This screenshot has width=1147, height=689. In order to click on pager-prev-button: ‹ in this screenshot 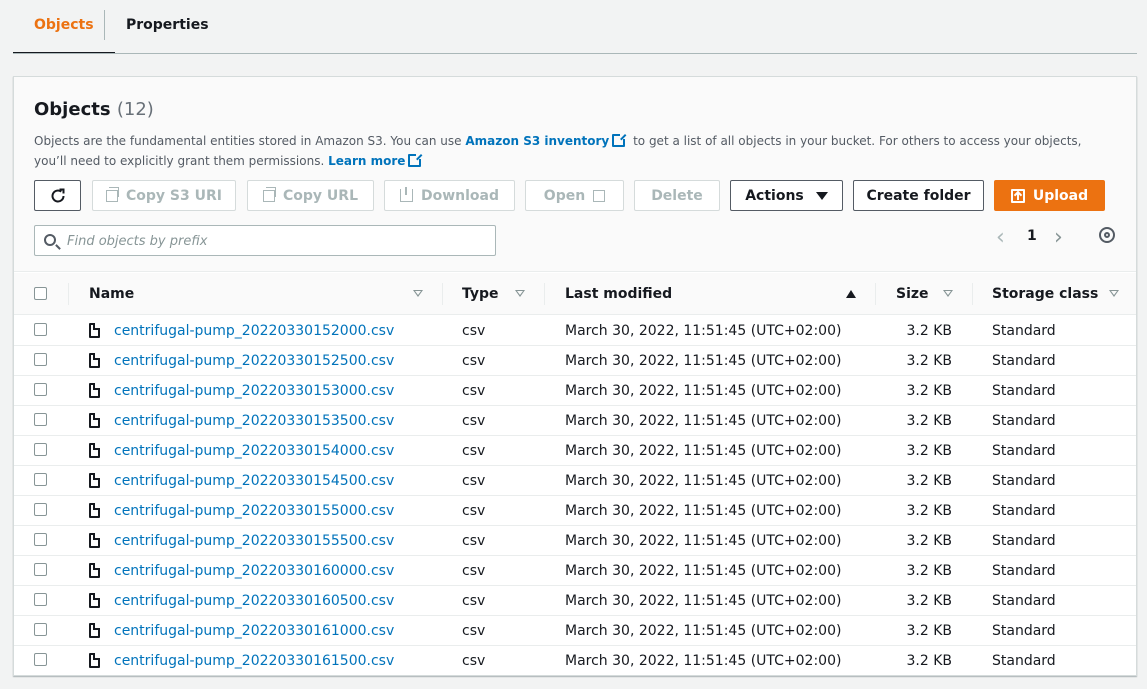, I will do `click(1004, 238)`.